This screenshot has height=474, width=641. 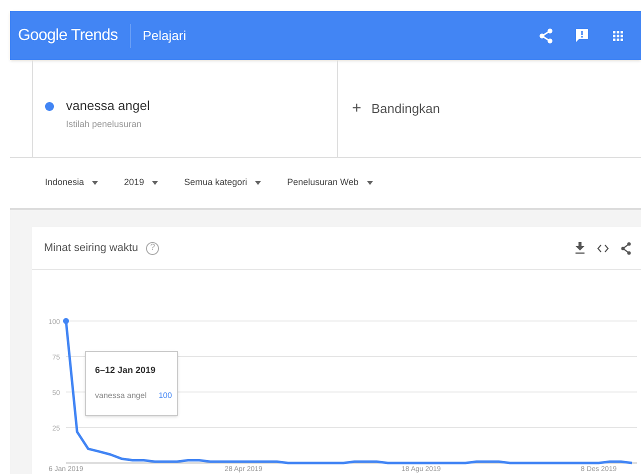 I want to click on section-title: Pelajari, so click(x=164, y=35).